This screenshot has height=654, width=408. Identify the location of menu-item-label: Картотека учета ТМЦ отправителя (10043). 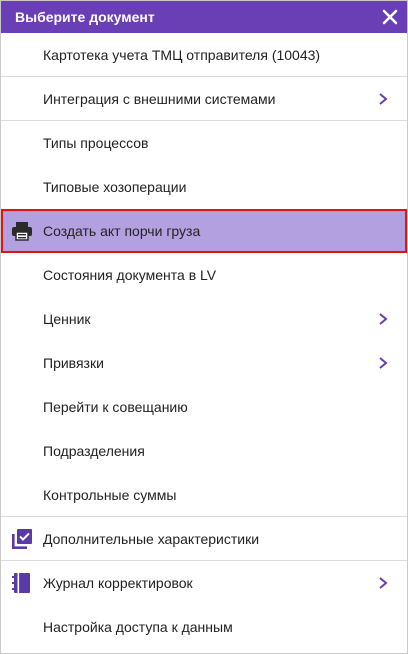
(182, 54).